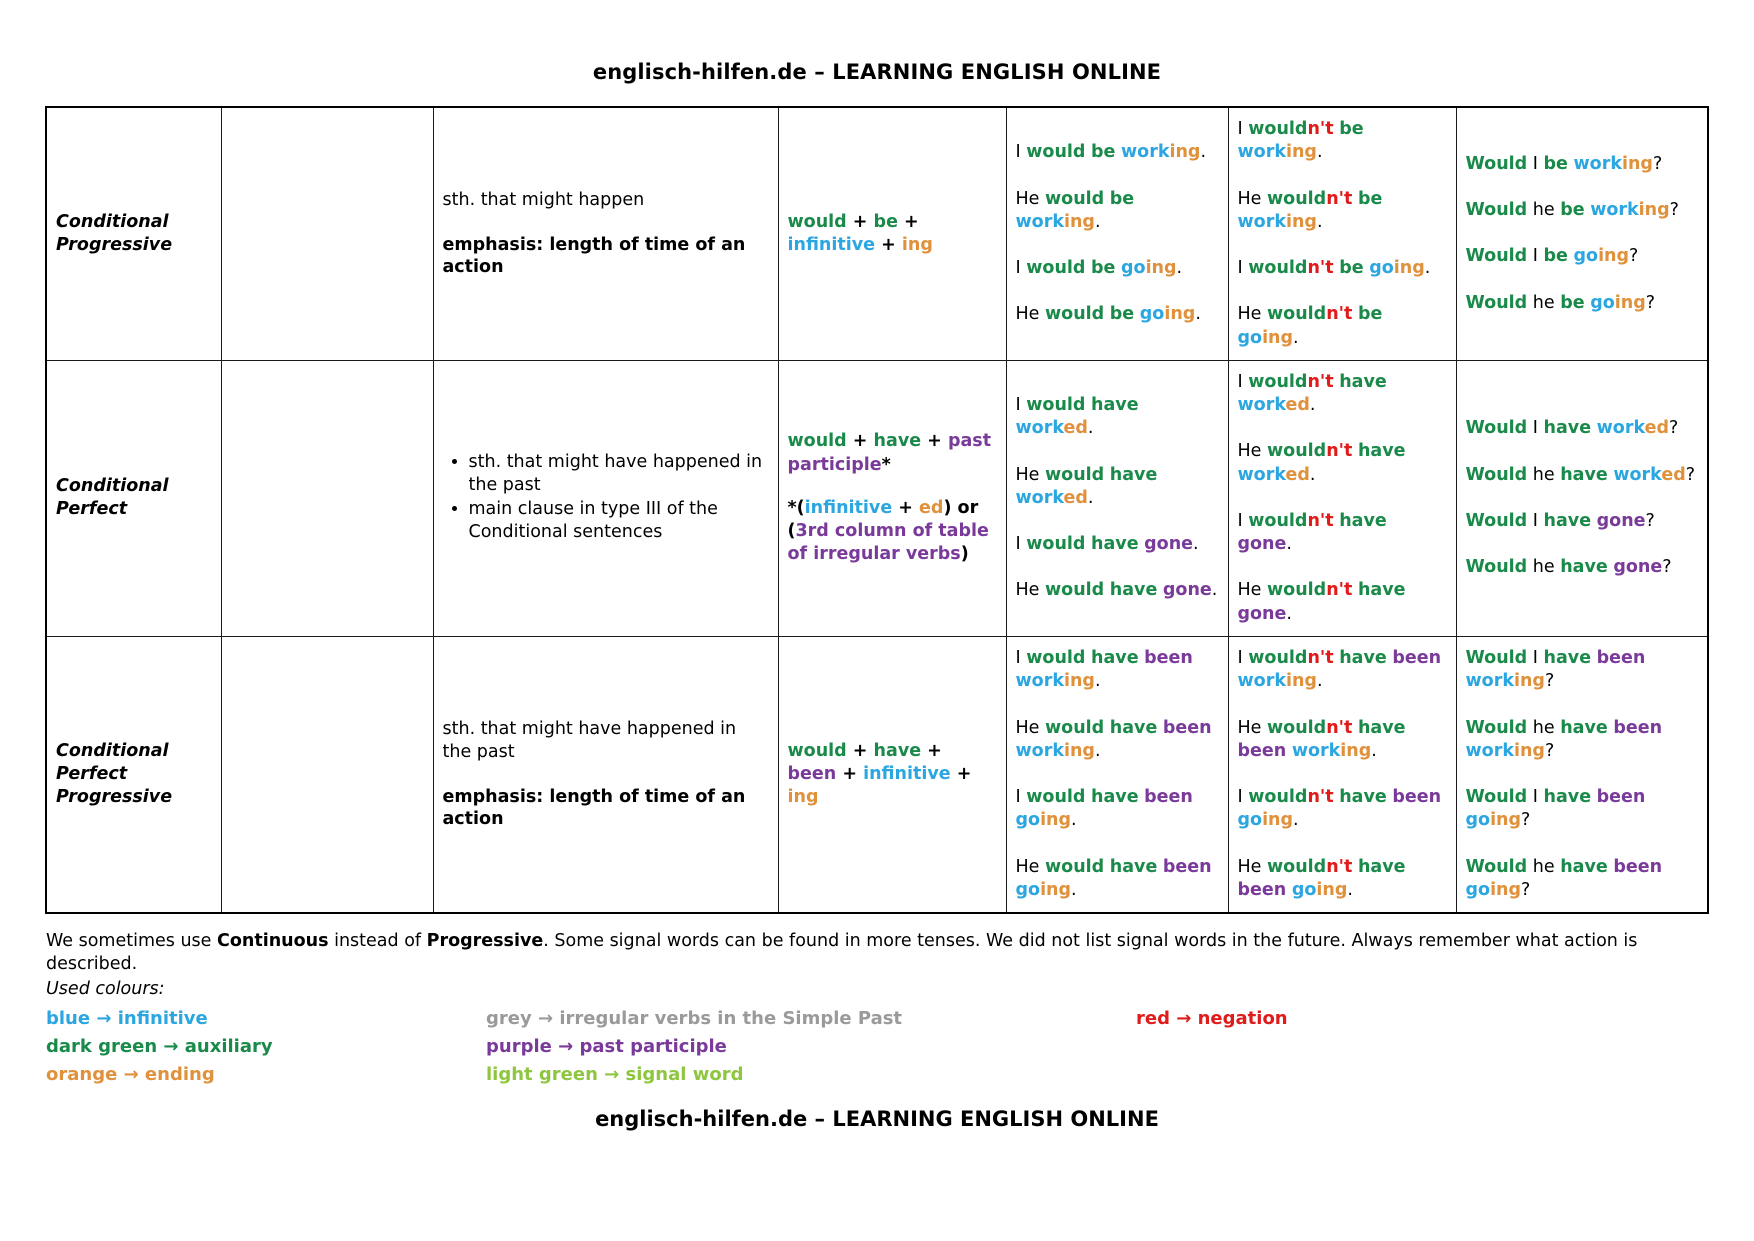 The height and width of the screenshot is (1241, 1754). Describe the element at coordinates (811, 1074) in the screenshot. I see `legend-item-signal_word: light green → signal word` at that location.